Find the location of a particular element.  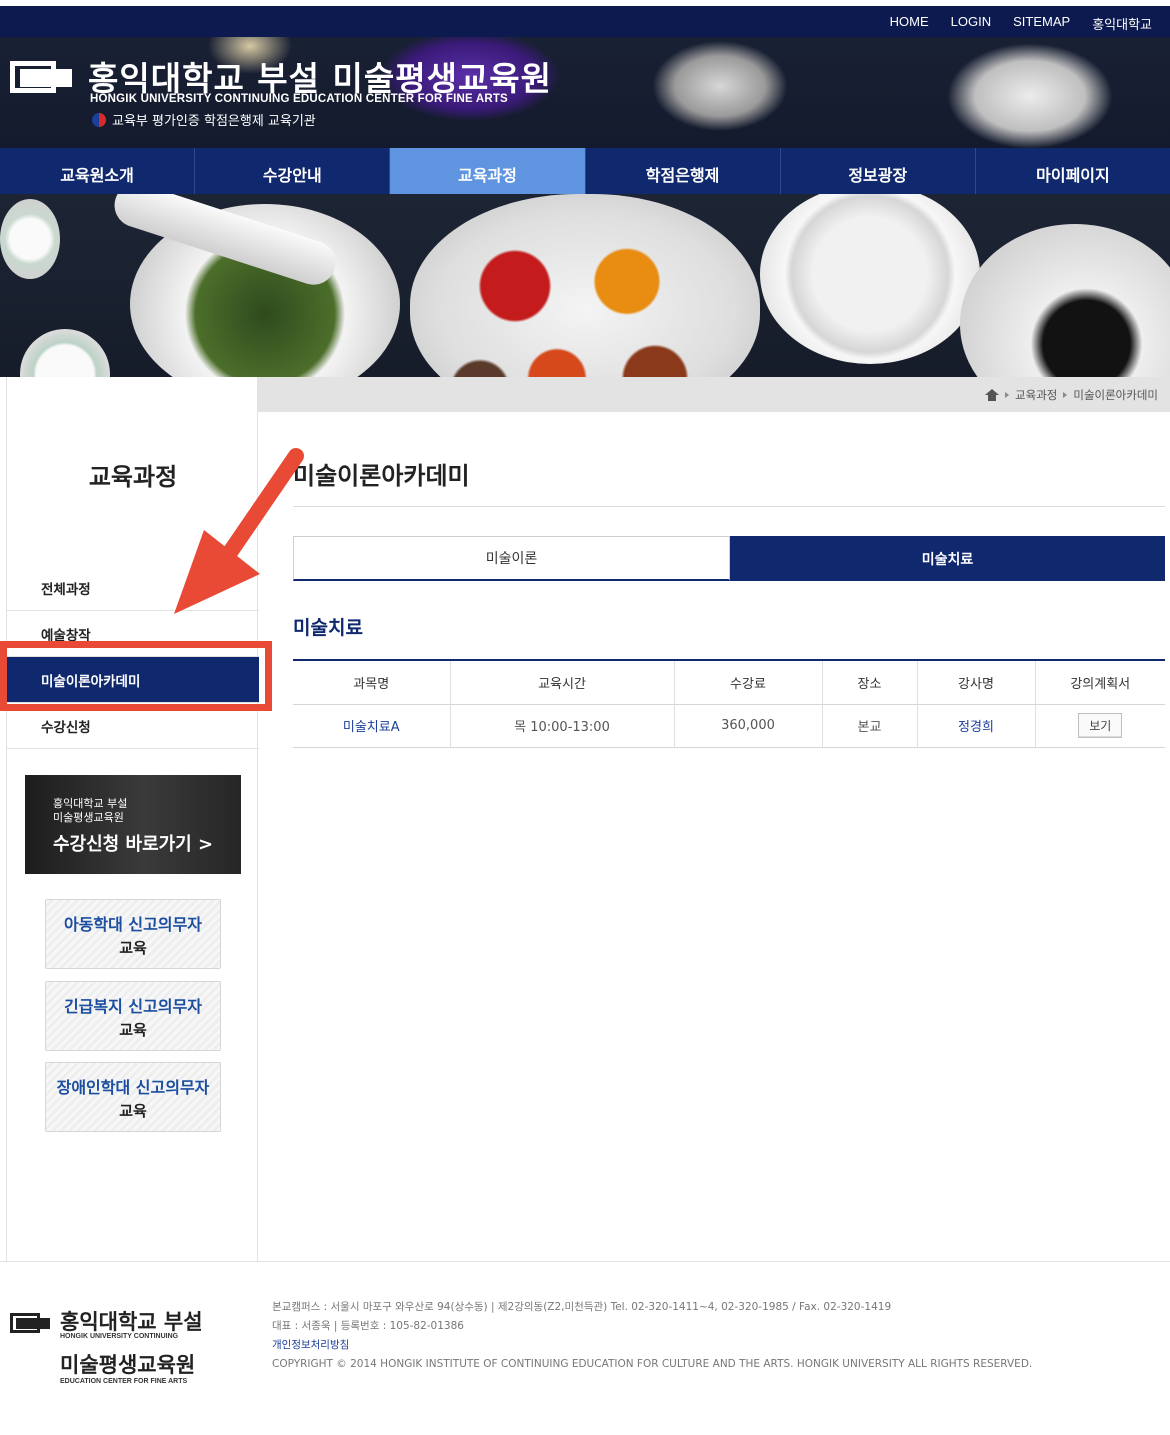

column-header-time: 교육시간 is located at coordinates (562, 682).